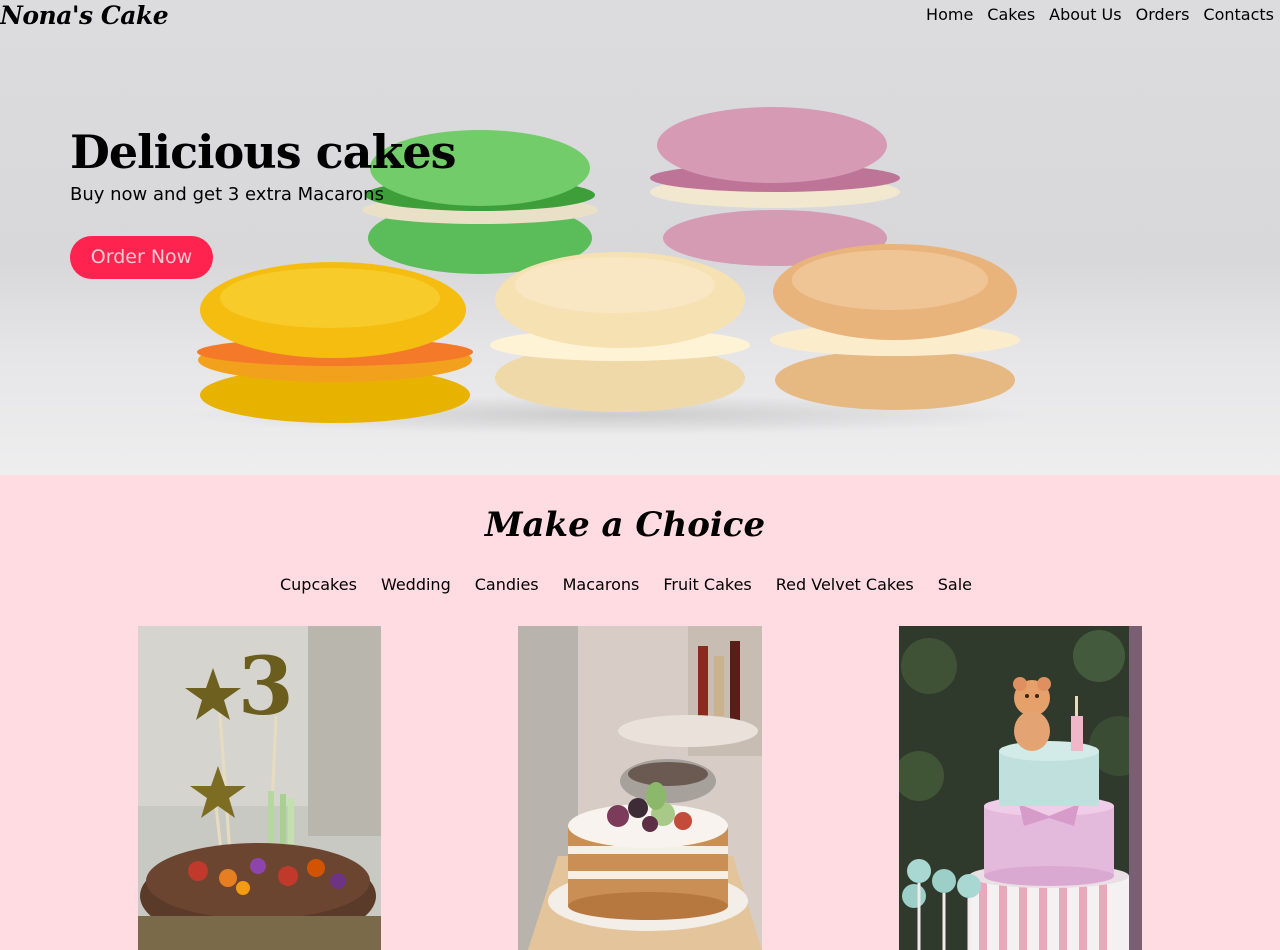 The image size is (1280, 950). Describe the element at coordinates (707, 585) in the screenshot. I see `category-fruit-cakes: Fruit Cakes` at that location.